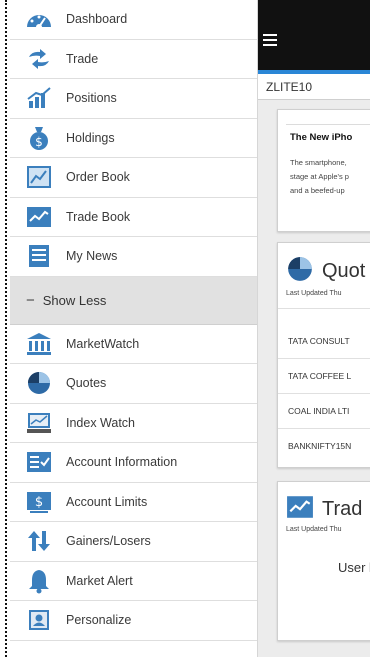 The height and width of the screenshot is (657, 370). I want to click on account-info-icon, so click(39, 462).